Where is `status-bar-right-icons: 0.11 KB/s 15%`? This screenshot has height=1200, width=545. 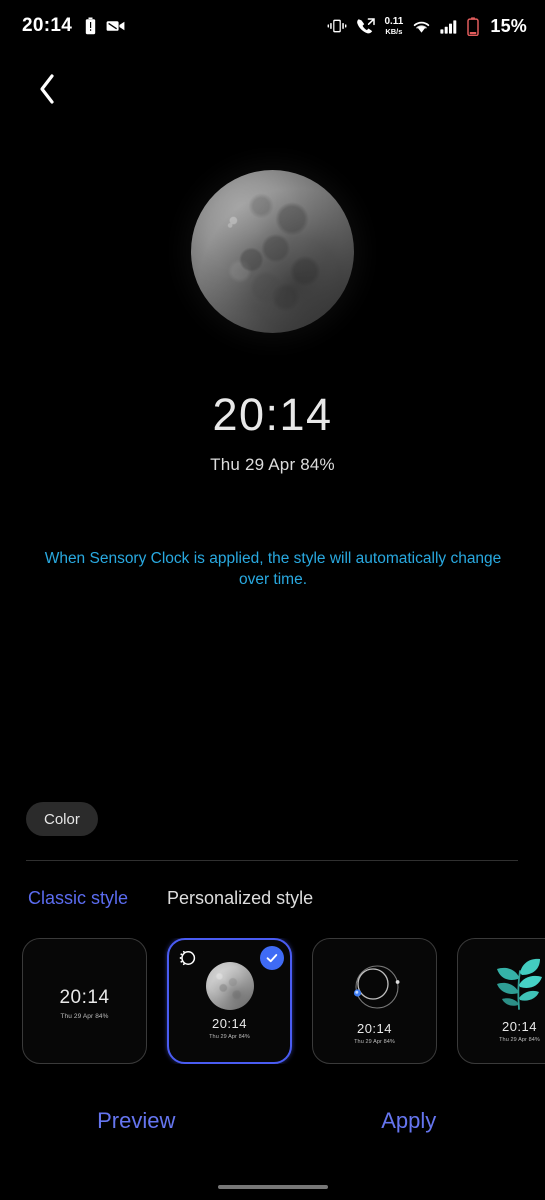
status-bar-right-icons: 0.11 KB/s 15% is located at coordinates (427, 26).